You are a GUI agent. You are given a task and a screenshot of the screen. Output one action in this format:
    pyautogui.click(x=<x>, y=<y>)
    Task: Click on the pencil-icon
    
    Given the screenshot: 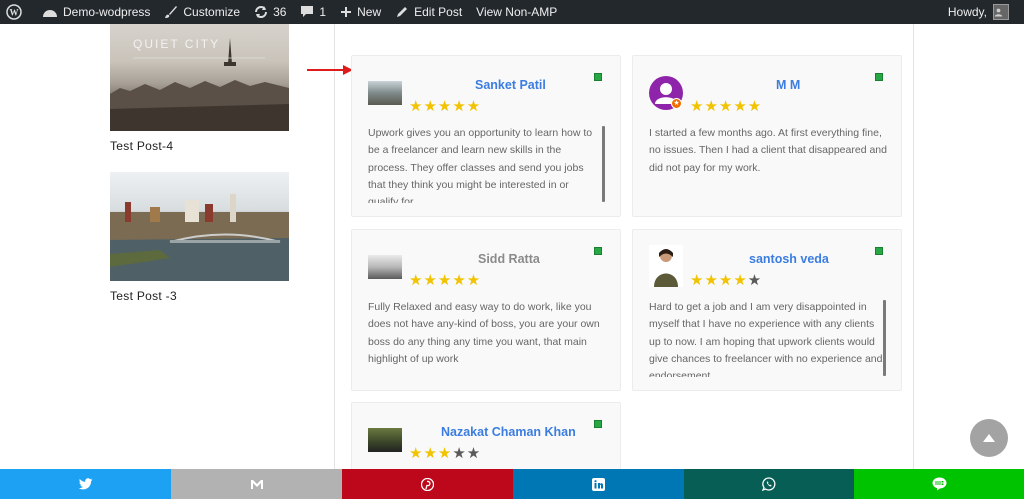 What is the action you would take?
    pyautogui.click(x=402, y=12)
    